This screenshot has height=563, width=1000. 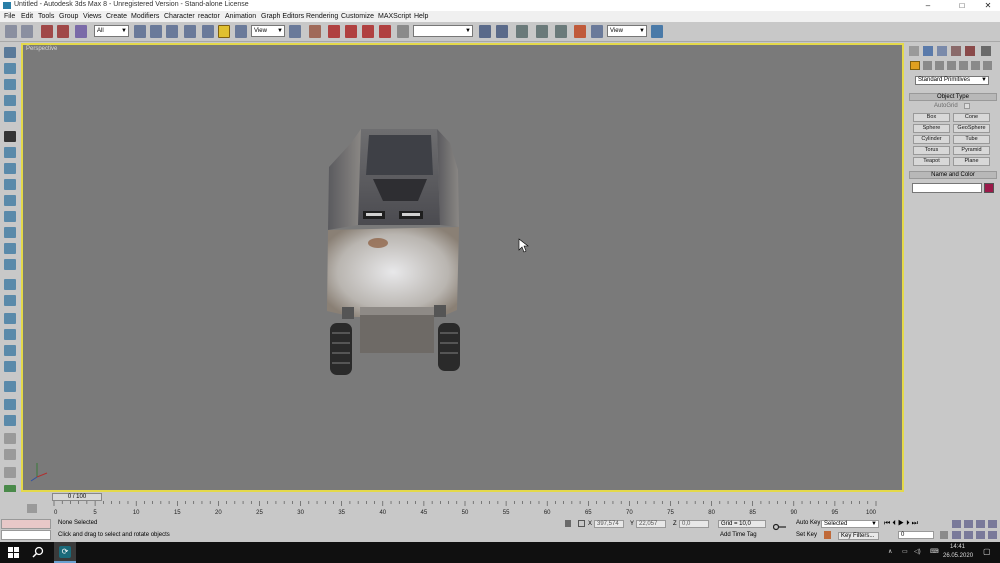 I want to click on undo-icon, so click(x=11, y=31).